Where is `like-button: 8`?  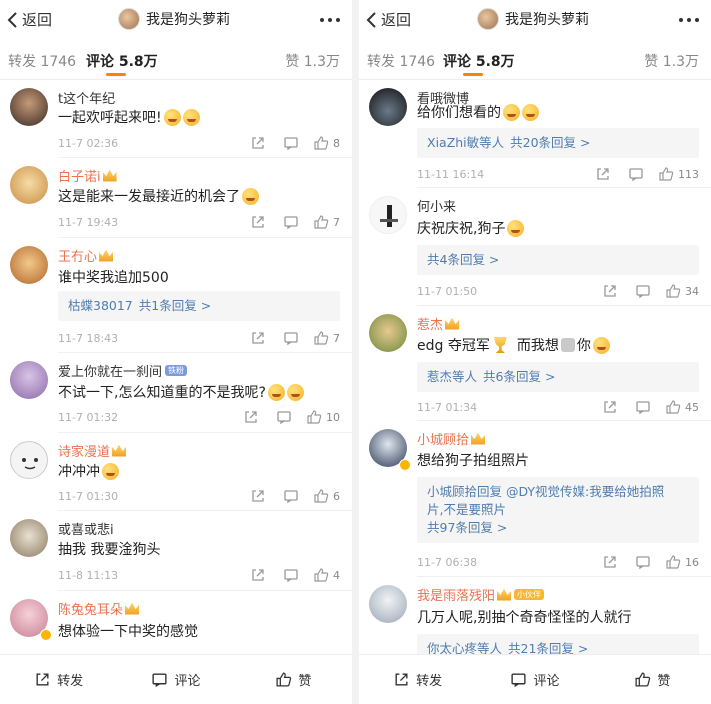 like-button: 8 is located at coordinates (326, 143).